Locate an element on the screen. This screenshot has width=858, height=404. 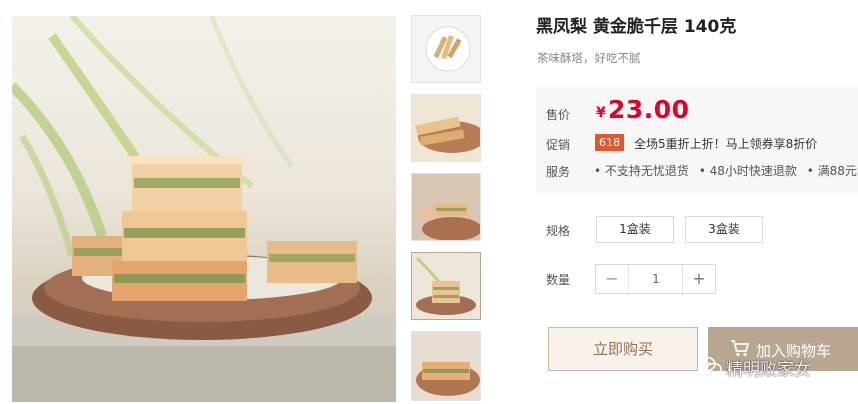
product-subtitle: 茶味酥塔，好吃不腻 is located at coordinates (589, 58).